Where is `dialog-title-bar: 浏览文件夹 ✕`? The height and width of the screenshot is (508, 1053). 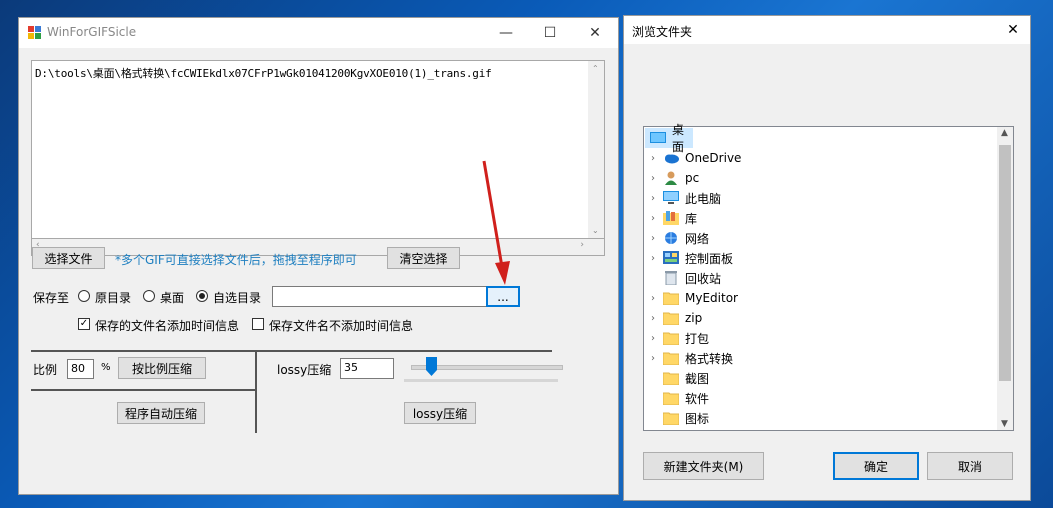 dialog-title-bar: 浏览文件夹 ✕ is located at coordinates (827, 30).